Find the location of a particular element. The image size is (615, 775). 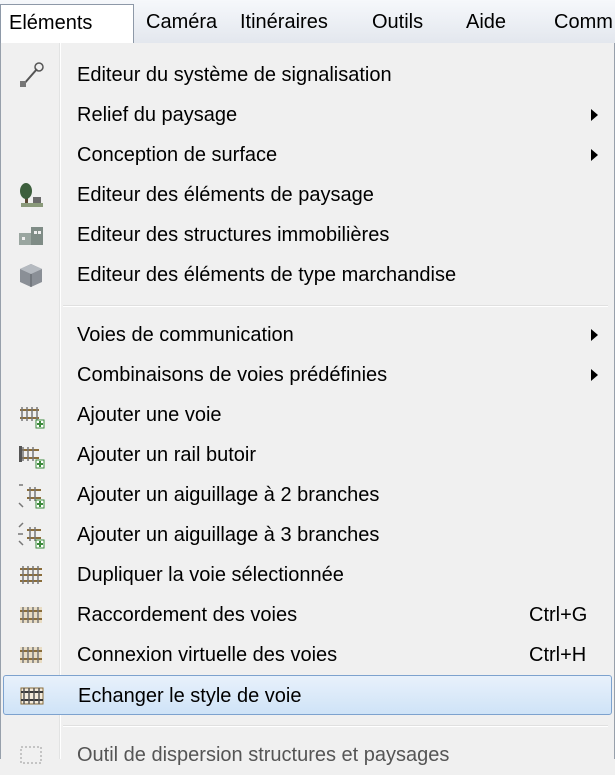

menu-item-add-track: Ajouter une voie is located at coordinates (307, 415).